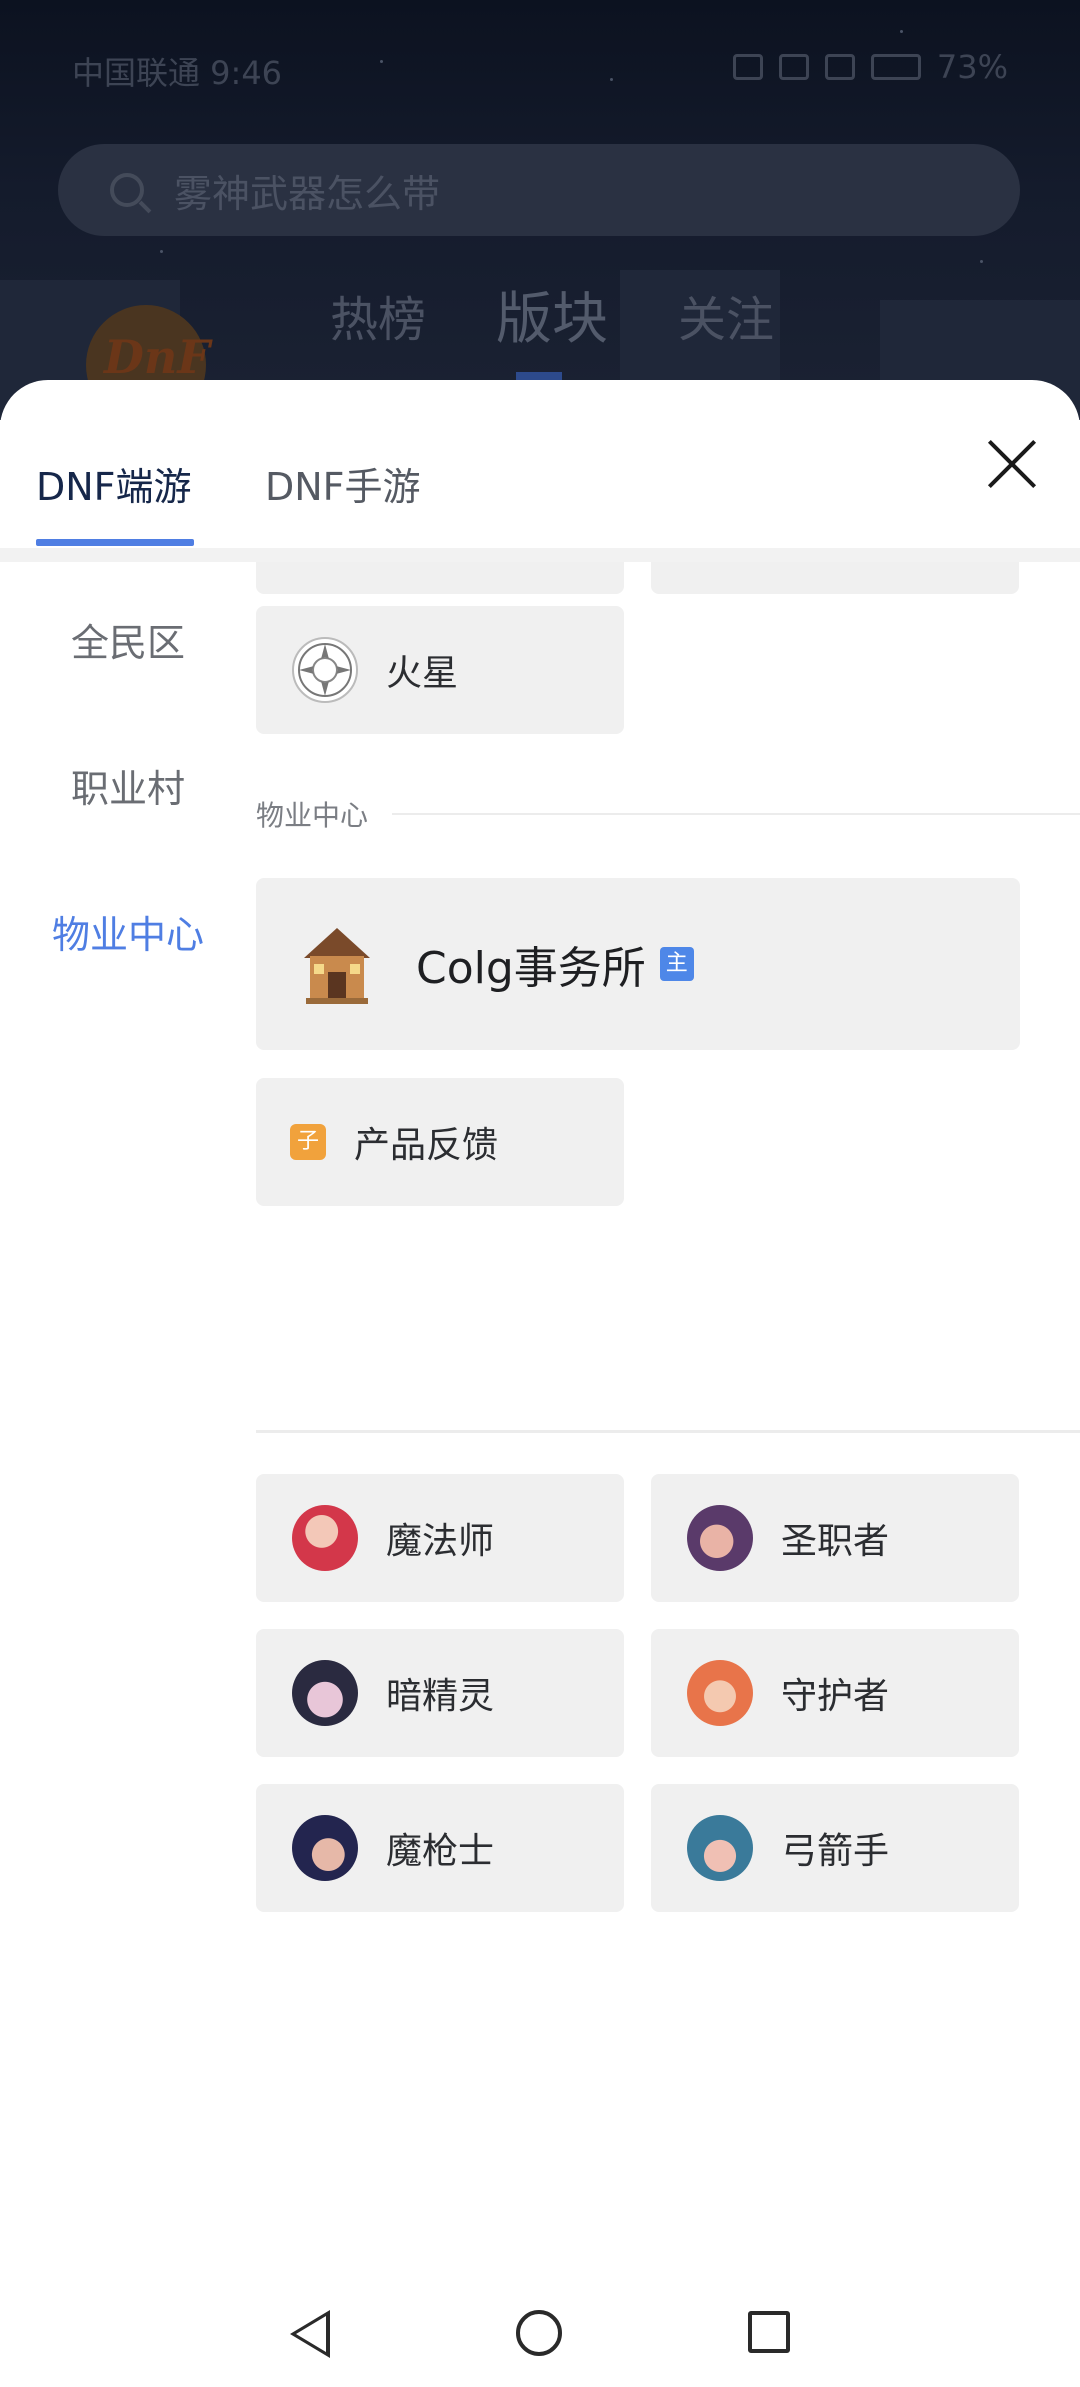 Image resolution: width=1080 pixels, height=2387 pixels. Describe the element at coordinates (337, 964) in the screenshot. I see `house-icon` at that location.